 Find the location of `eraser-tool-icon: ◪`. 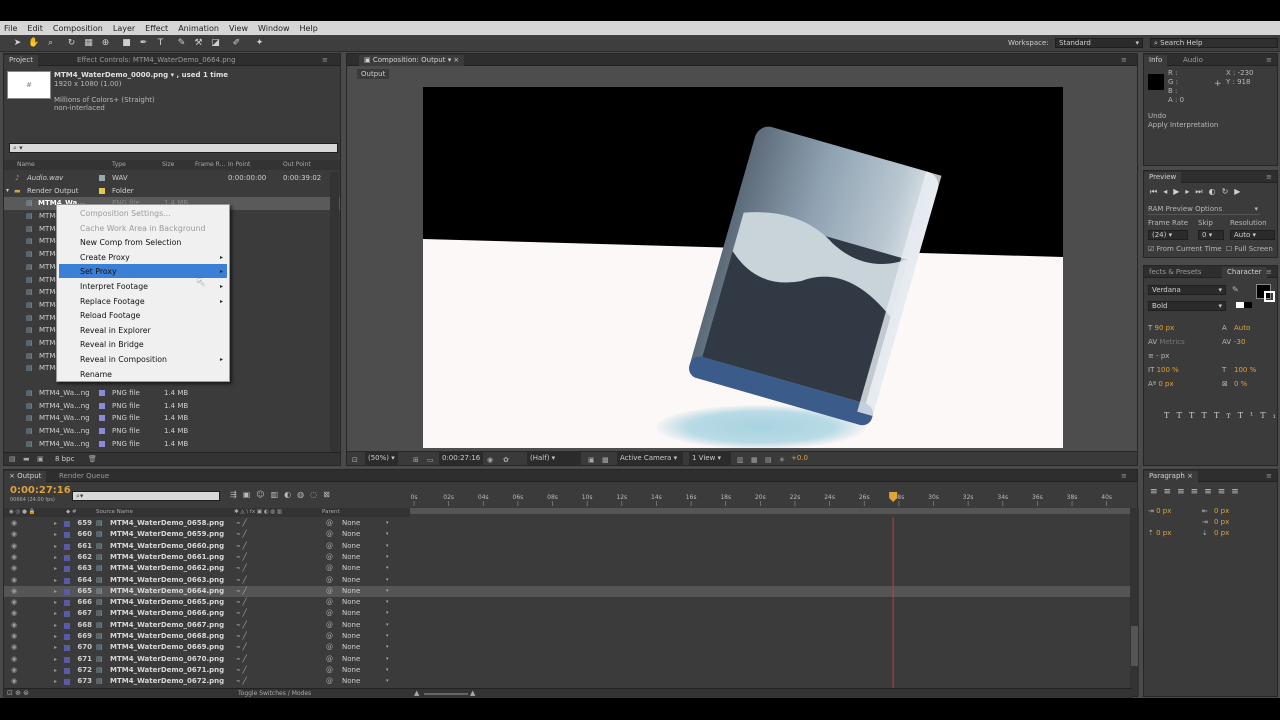

eraser-tool-icon: ◪ is located at coordinates (215, 43).